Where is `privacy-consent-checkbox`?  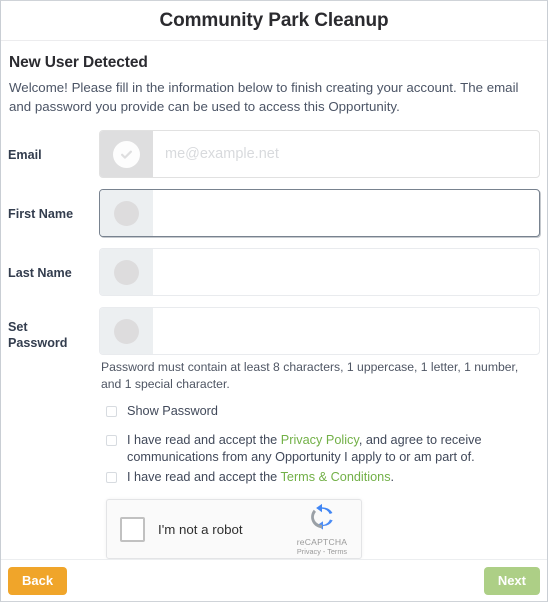
privacy-consent-checkbox is located at coordinates (111, 440).